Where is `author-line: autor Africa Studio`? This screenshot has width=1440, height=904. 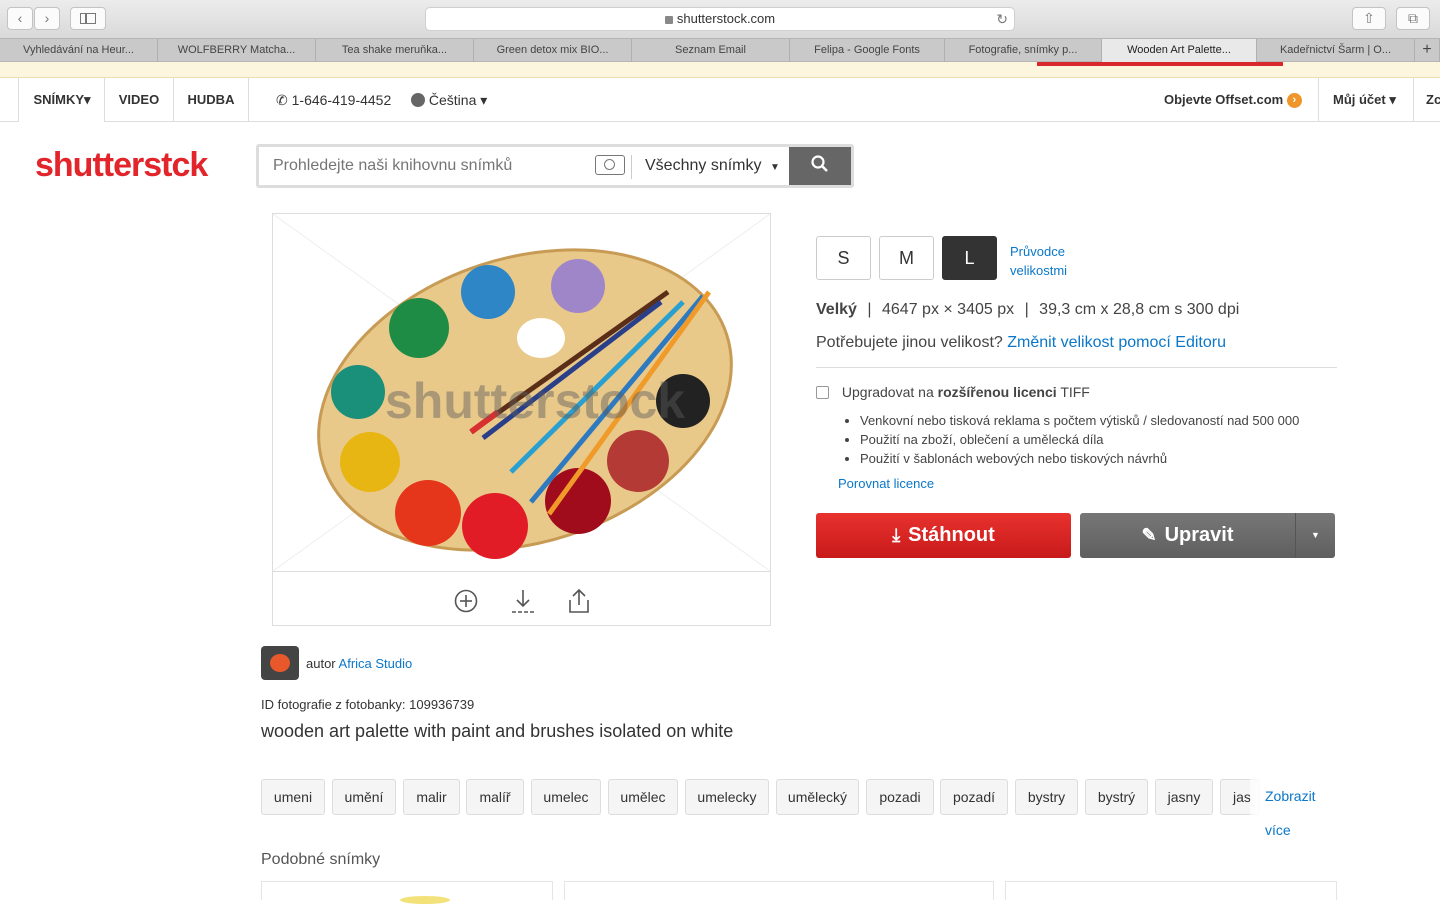 author-line: autor Africa Studio is located at coordinates (359, 663).